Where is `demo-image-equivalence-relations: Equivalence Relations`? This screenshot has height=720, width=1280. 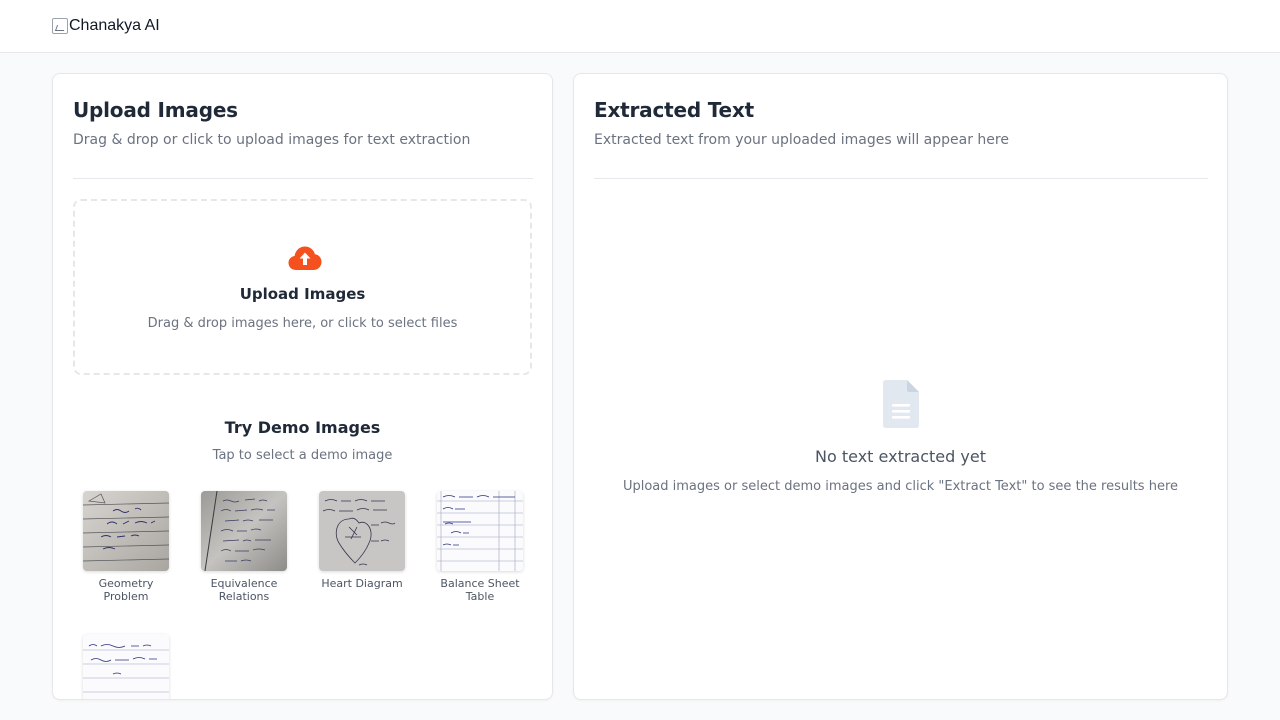 demo-image-equivalence-relations: Equivalence Relations is located at coordinates (244, 547).